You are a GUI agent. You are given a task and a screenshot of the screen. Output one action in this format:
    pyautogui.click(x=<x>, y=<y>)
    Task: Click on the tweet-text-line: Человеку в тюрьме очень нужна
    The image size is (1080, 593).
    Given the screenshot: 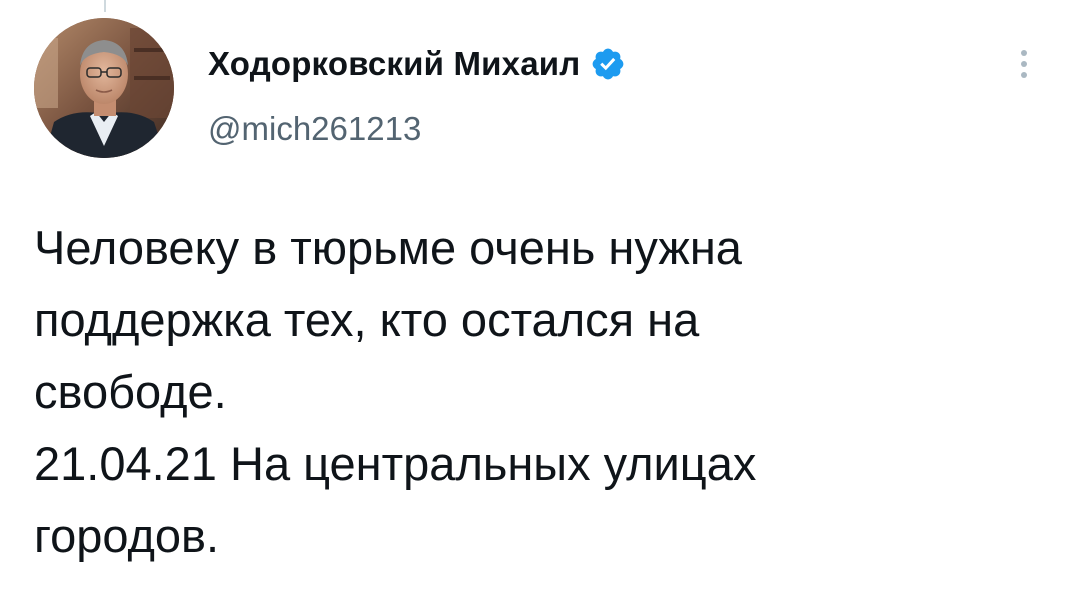 What is the action you would take?
    pyautogui.click(x=388, y=247)
    